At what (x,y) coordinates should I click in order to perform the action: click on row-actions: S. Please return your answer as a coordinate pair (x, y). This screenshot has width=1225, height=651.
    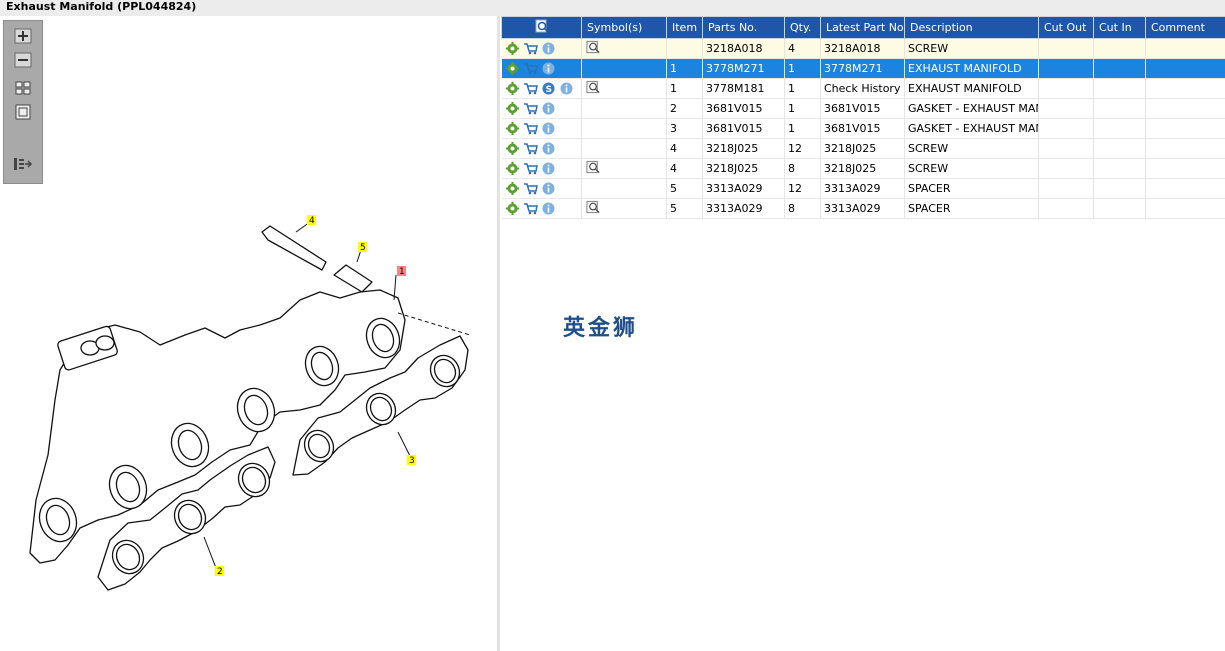
    Looking at the image, I should click on (541, 88).